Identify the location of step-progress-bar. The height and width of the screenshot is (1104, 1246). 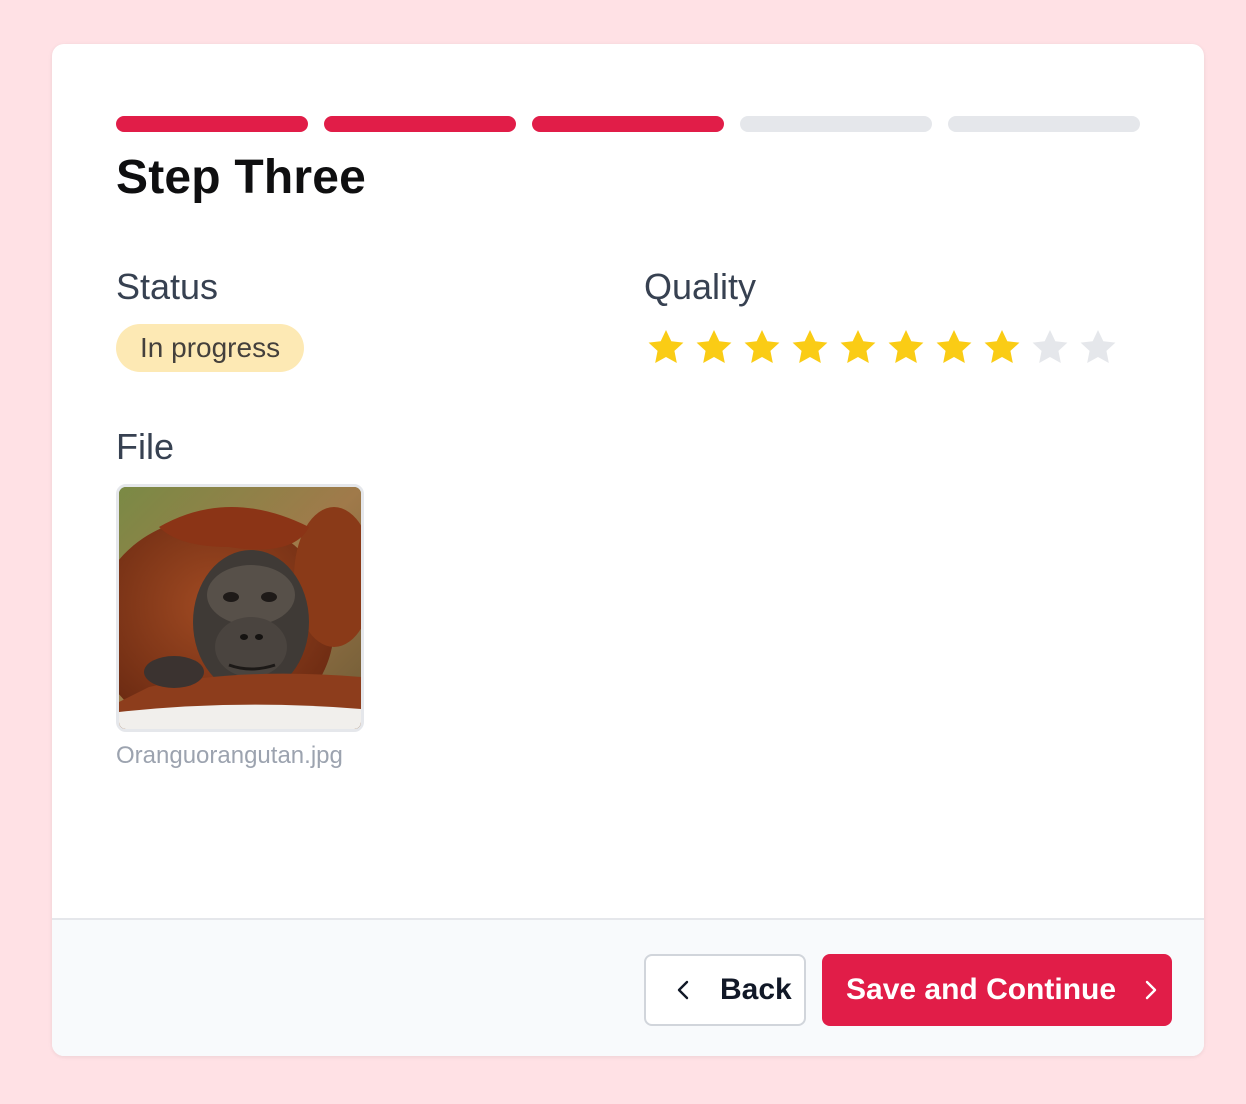
(628, 124).